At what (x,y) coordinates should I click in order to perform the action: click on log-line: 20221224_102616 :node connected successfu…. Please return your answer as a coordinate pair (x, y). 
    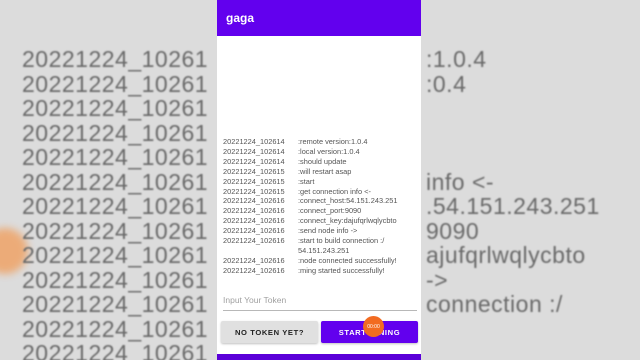
    Looking at the image, I should click on (321, 261).